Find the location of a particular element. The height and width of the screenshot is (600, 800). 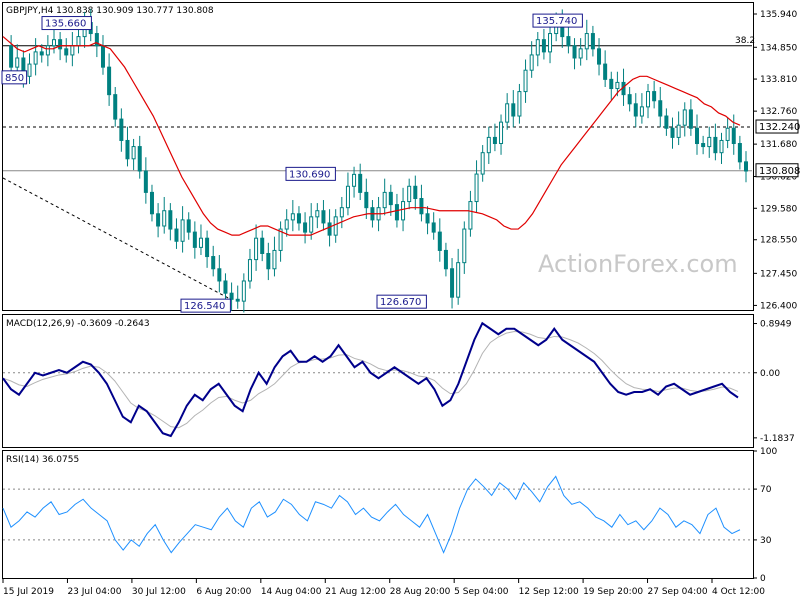

annotation-label: 135.740 is located at coordinates (556, 21).